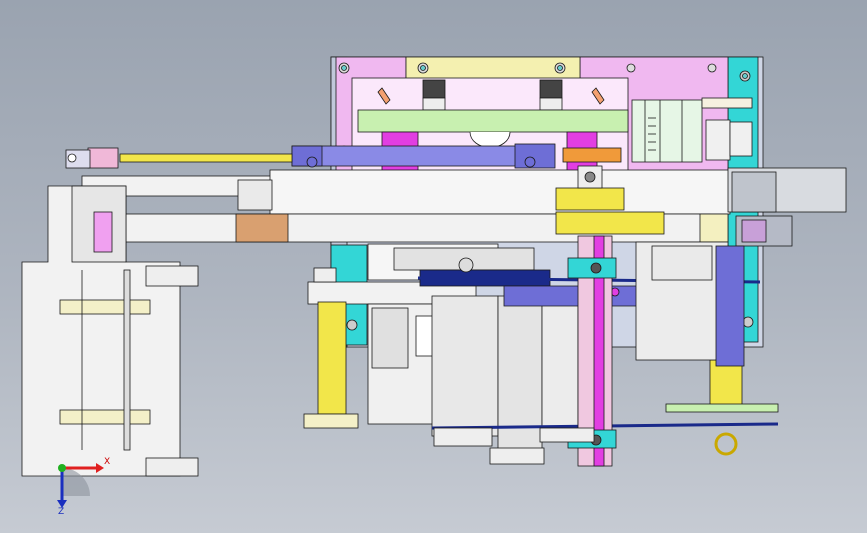  Describe the element at coordinates (80, 485) in the screenshot. I see `coordinate-triad` at that location.